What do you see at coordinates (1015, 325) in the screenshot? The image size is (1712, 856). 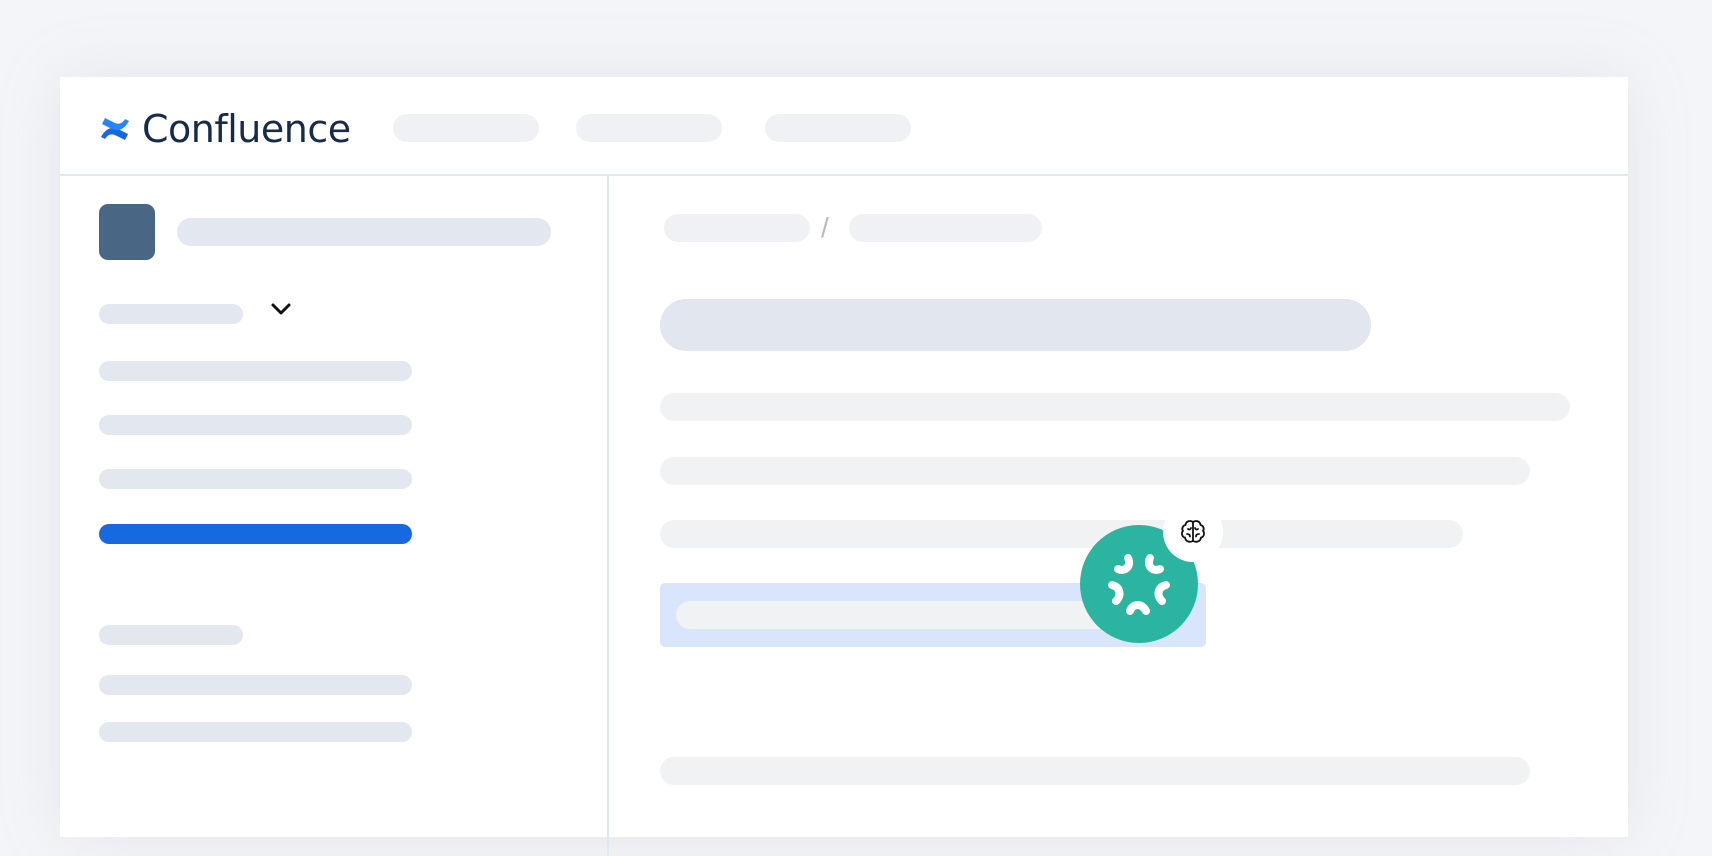 I see `page-title-placeholder` at bounding box center [1015, 325].